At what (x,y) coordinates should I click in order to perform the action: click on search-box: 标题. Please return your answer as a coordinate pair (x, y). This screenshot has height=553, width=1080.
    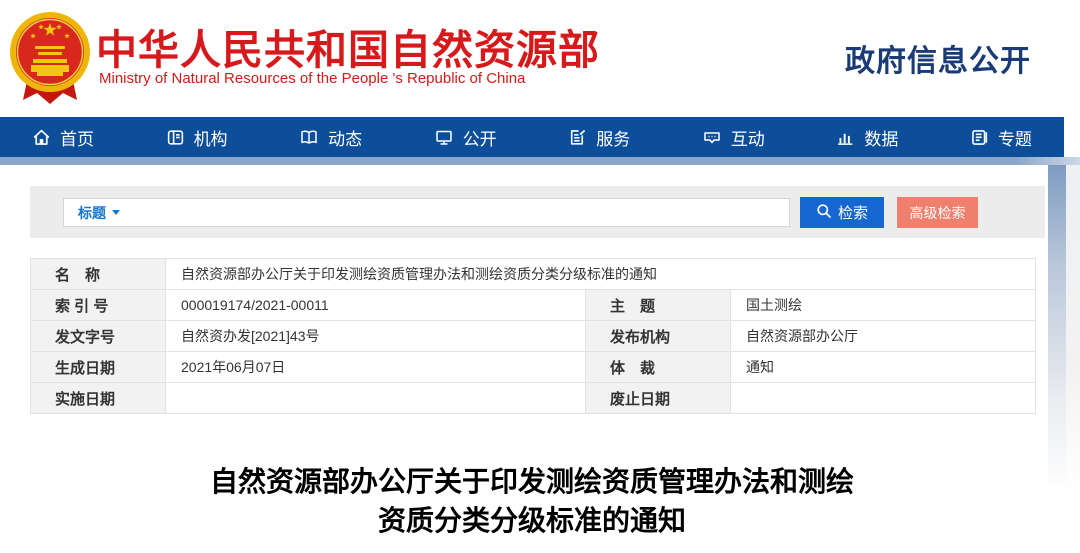
    Looking at the image, I should click on (426, 212).